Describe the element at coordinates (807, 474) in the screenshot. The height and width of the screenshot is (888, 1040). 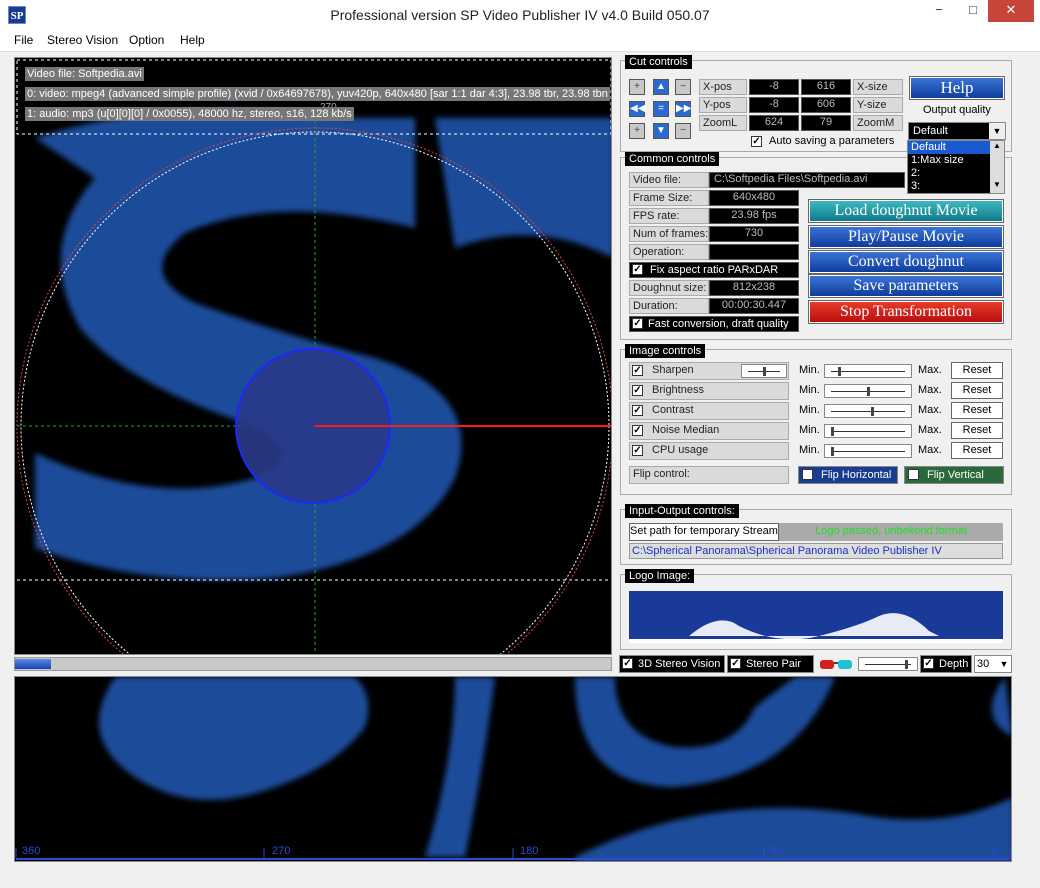
I see `flip-horizontal-checkbox` at that location.